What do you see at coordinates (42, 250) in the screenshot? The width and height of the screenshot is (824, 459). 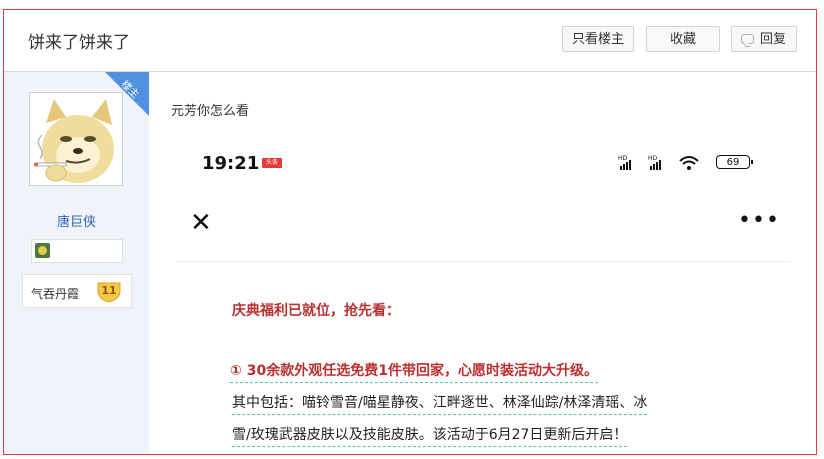 I see `medal-icon` at bounding box center [42, 250].